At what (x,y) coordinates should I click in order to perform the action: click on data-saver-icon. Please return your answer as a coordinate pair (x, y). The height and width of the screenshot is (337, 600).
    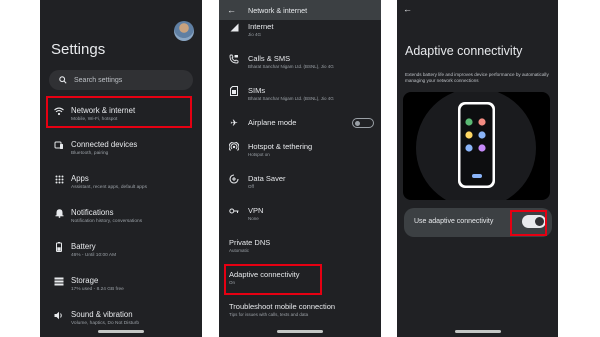
    Looking at the image, I should click on (234, 179).